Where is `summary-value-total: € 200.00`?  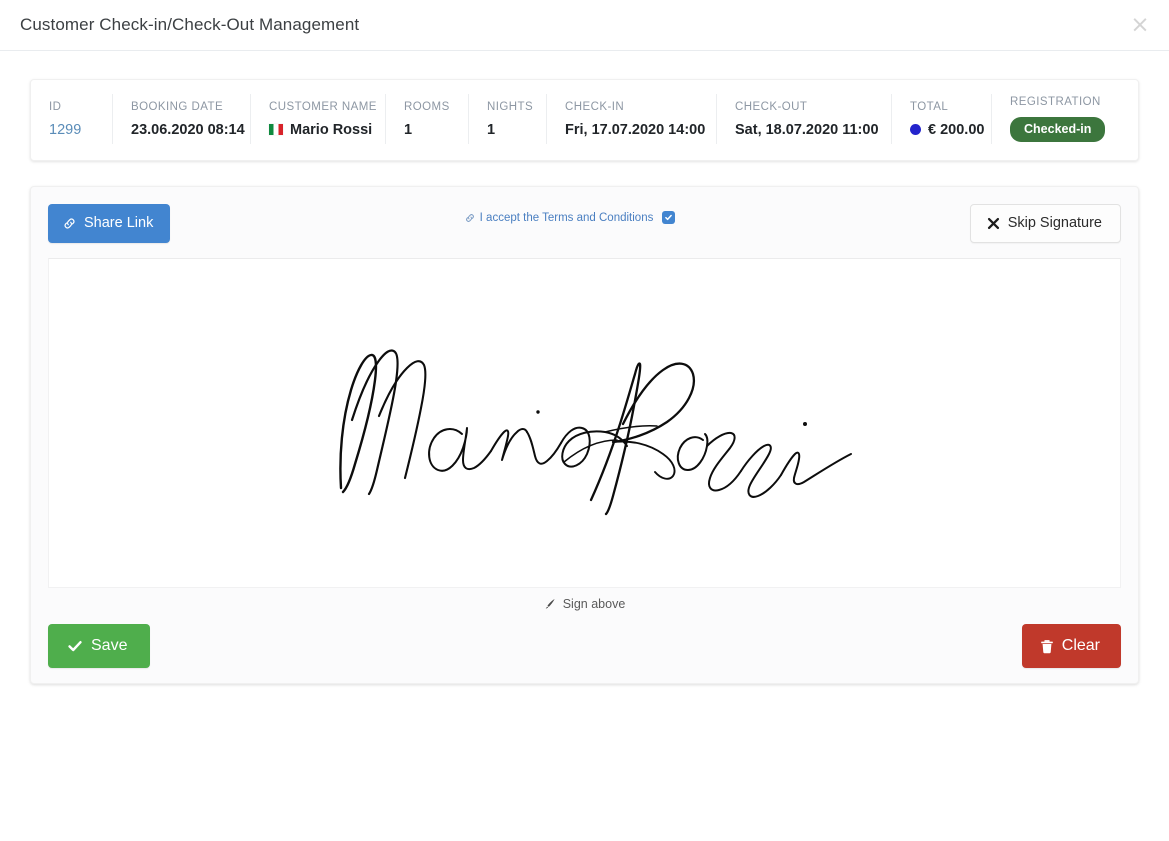 summary-value-total: € 200.00 is located at coordinates (956, 129).